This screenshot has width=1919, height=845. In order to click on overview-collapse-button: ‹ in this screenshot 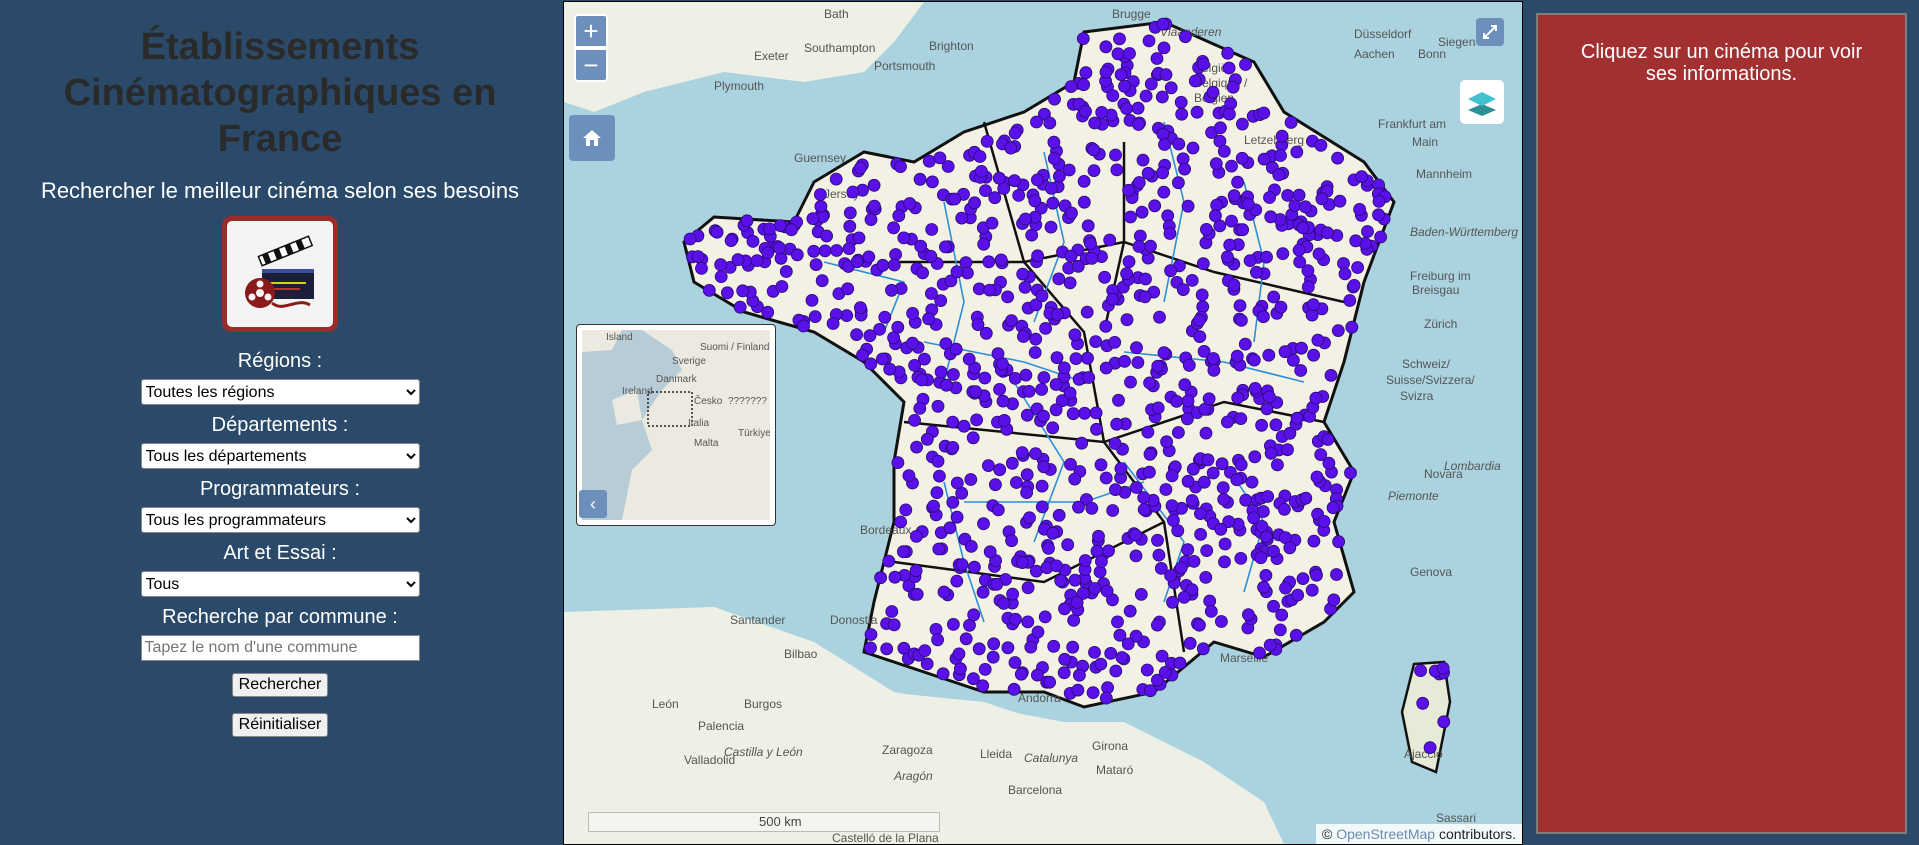, I will do `click(593, 504)`.